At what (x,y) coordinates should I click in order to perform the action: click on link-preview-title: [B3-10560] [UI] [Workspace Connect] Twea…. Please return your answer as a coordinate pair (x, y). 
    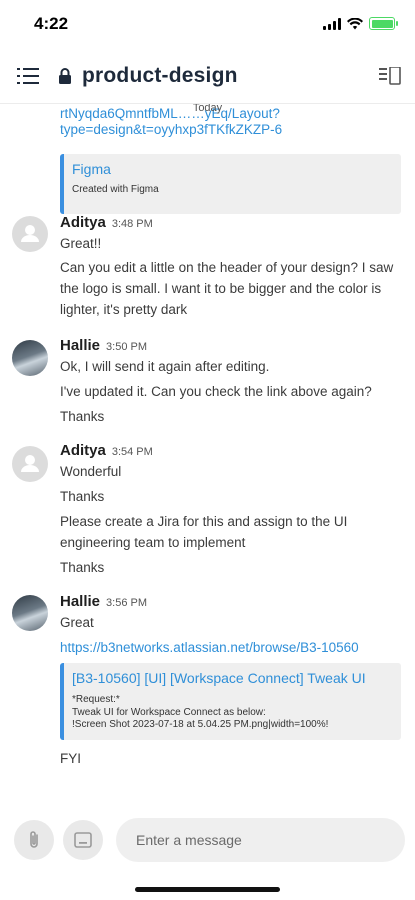
    Looking at the image, I should click on (231, 678).